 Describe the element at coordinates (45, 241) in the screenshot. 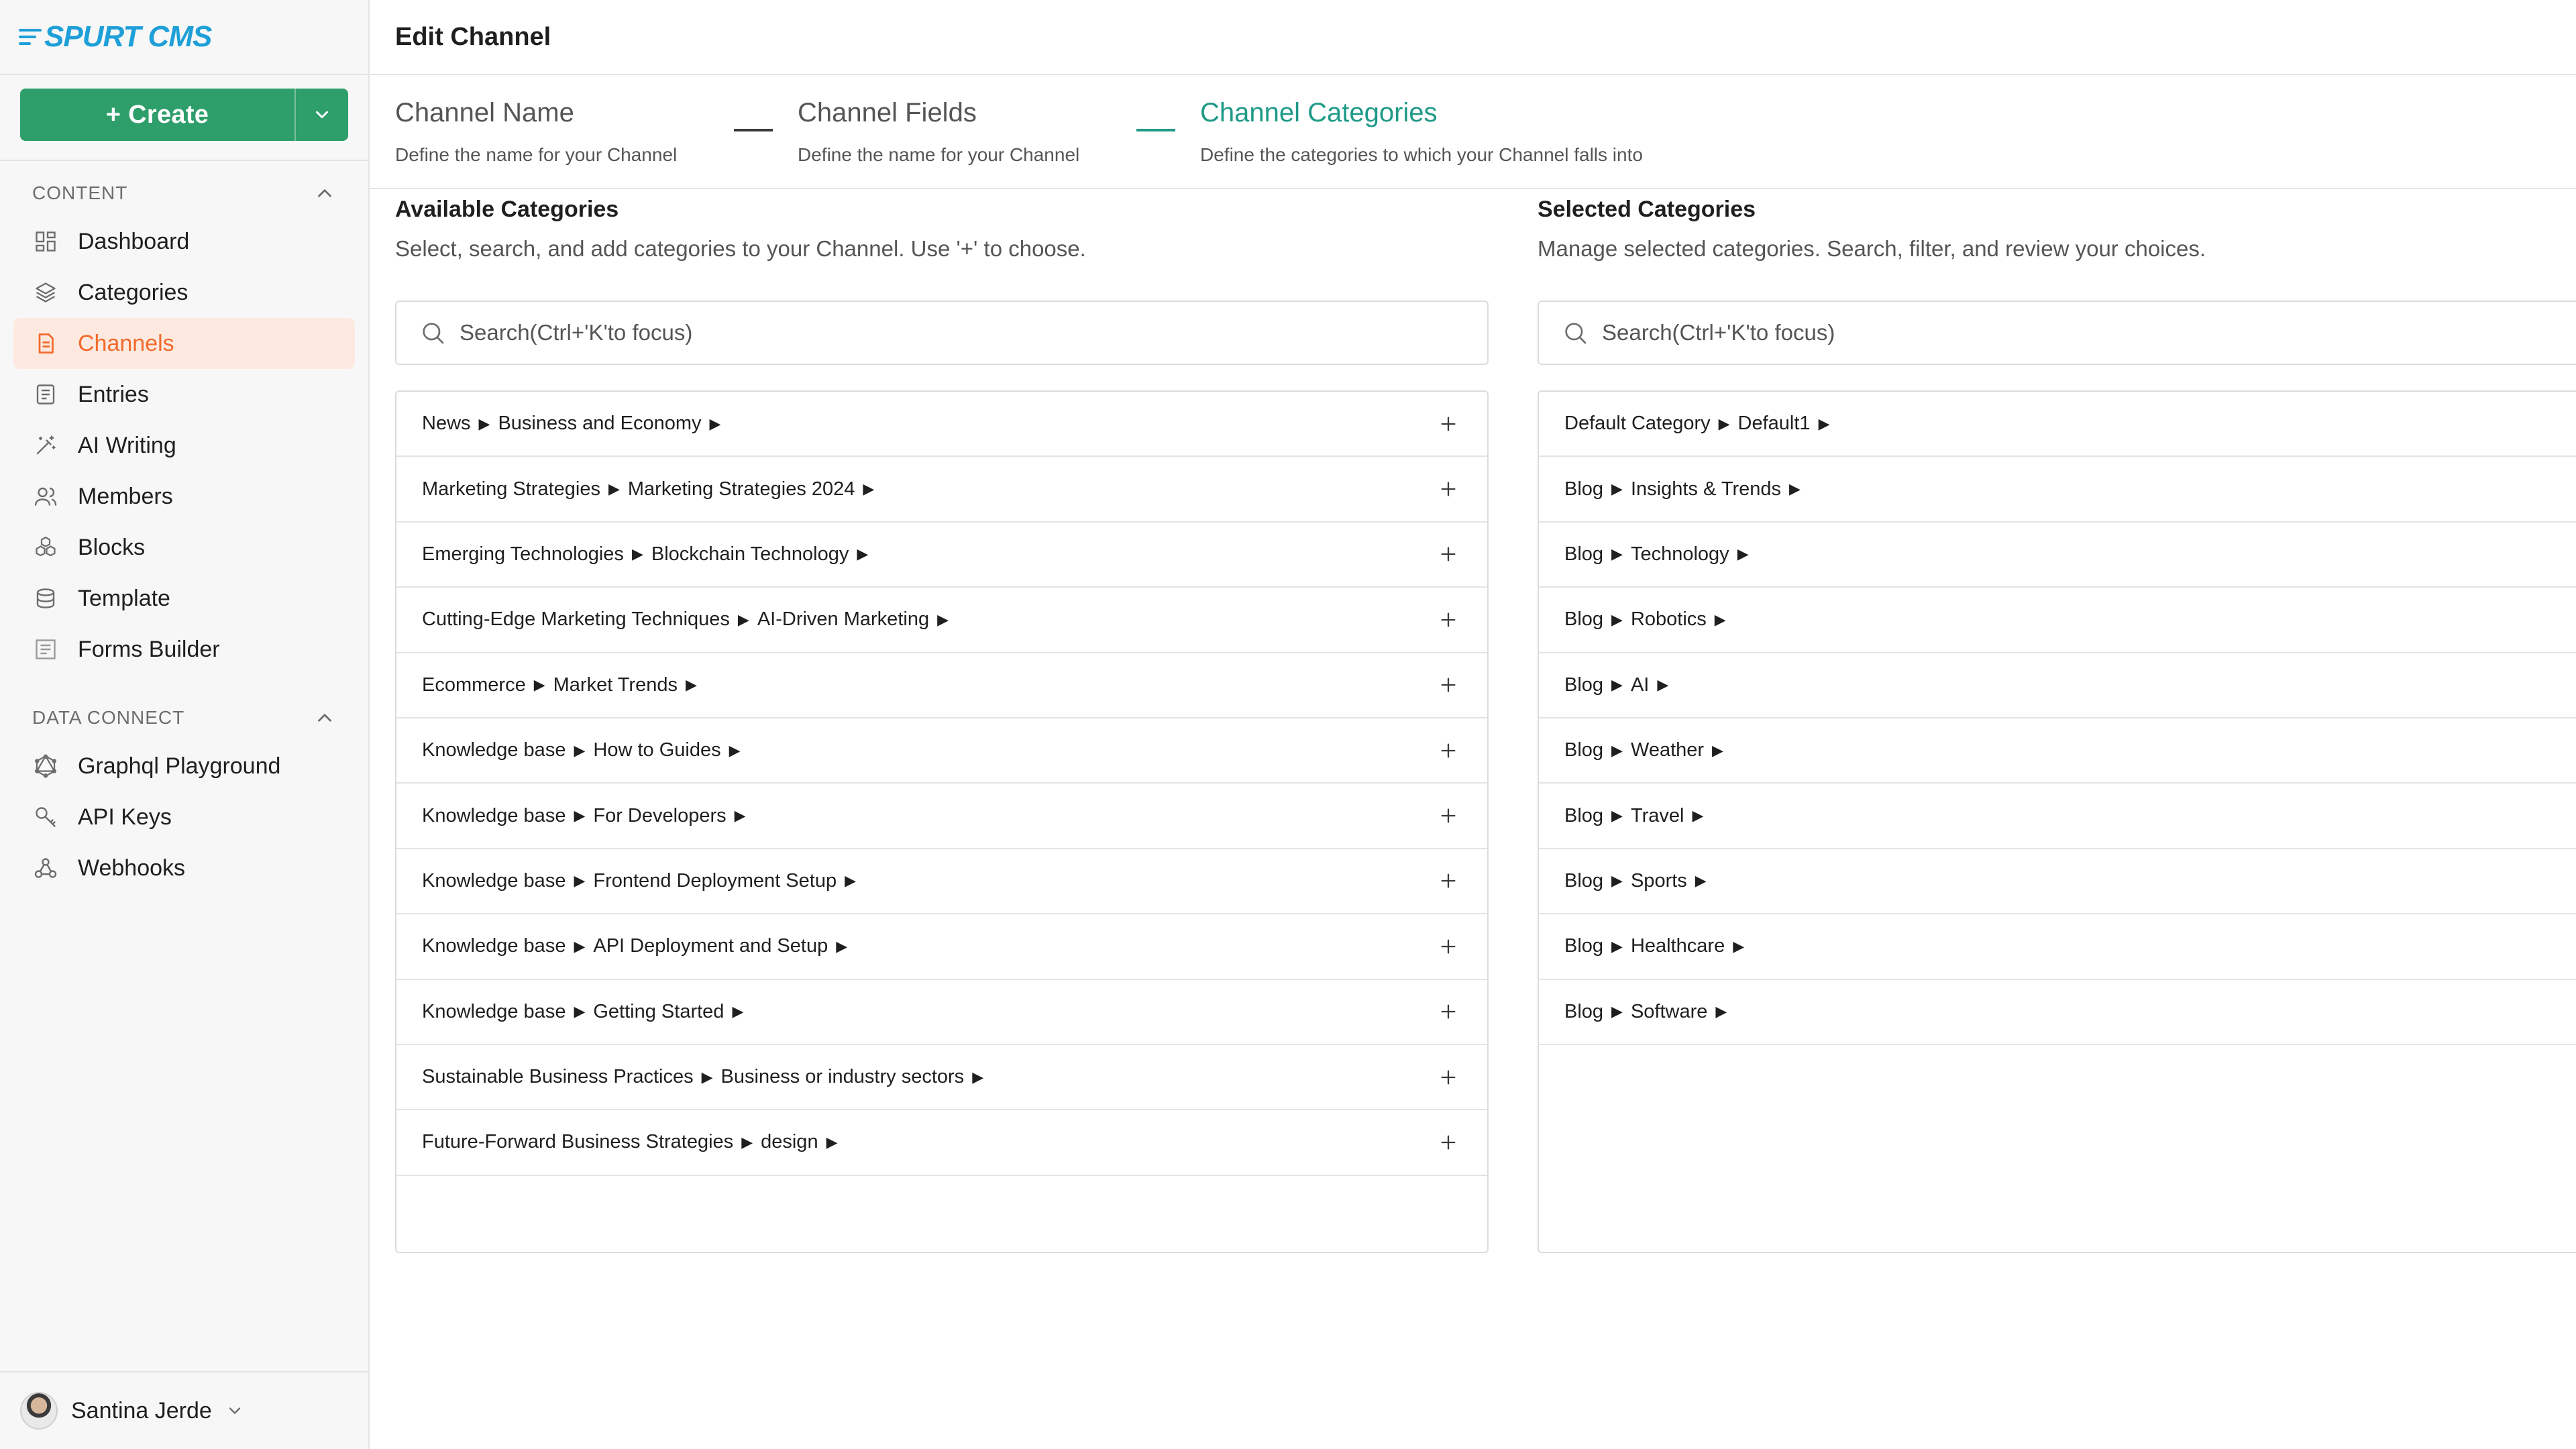

I see `dashboard-icon` at that location.